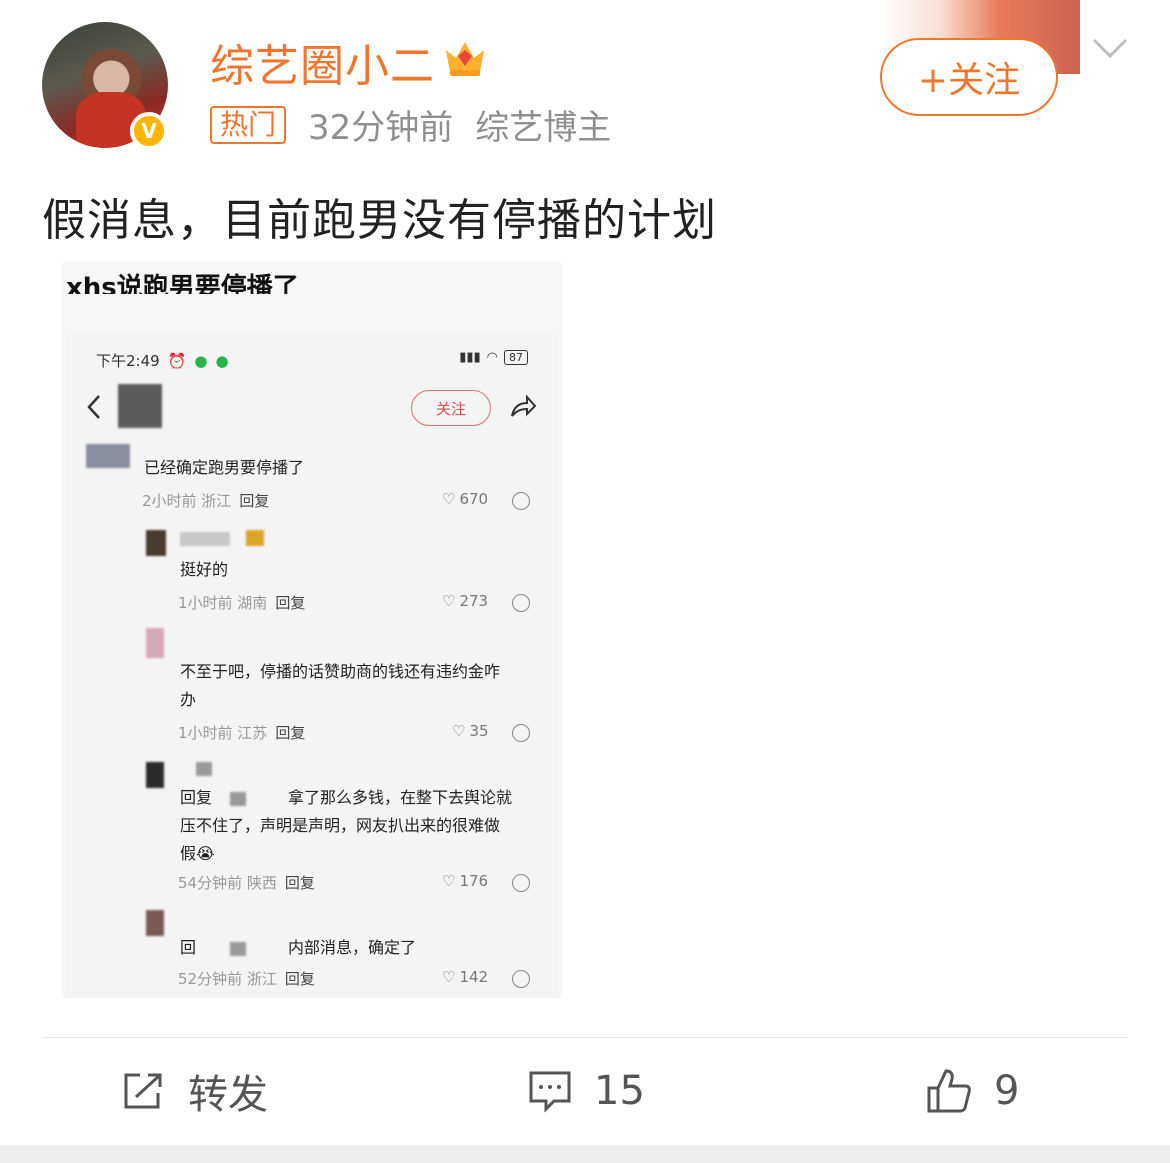 The width and height of the screenshot is (1170, 1163). Describe the element at coordinates (470, 357) in the screenshot. I see `signal-icon: ▮▮▮` at that location.